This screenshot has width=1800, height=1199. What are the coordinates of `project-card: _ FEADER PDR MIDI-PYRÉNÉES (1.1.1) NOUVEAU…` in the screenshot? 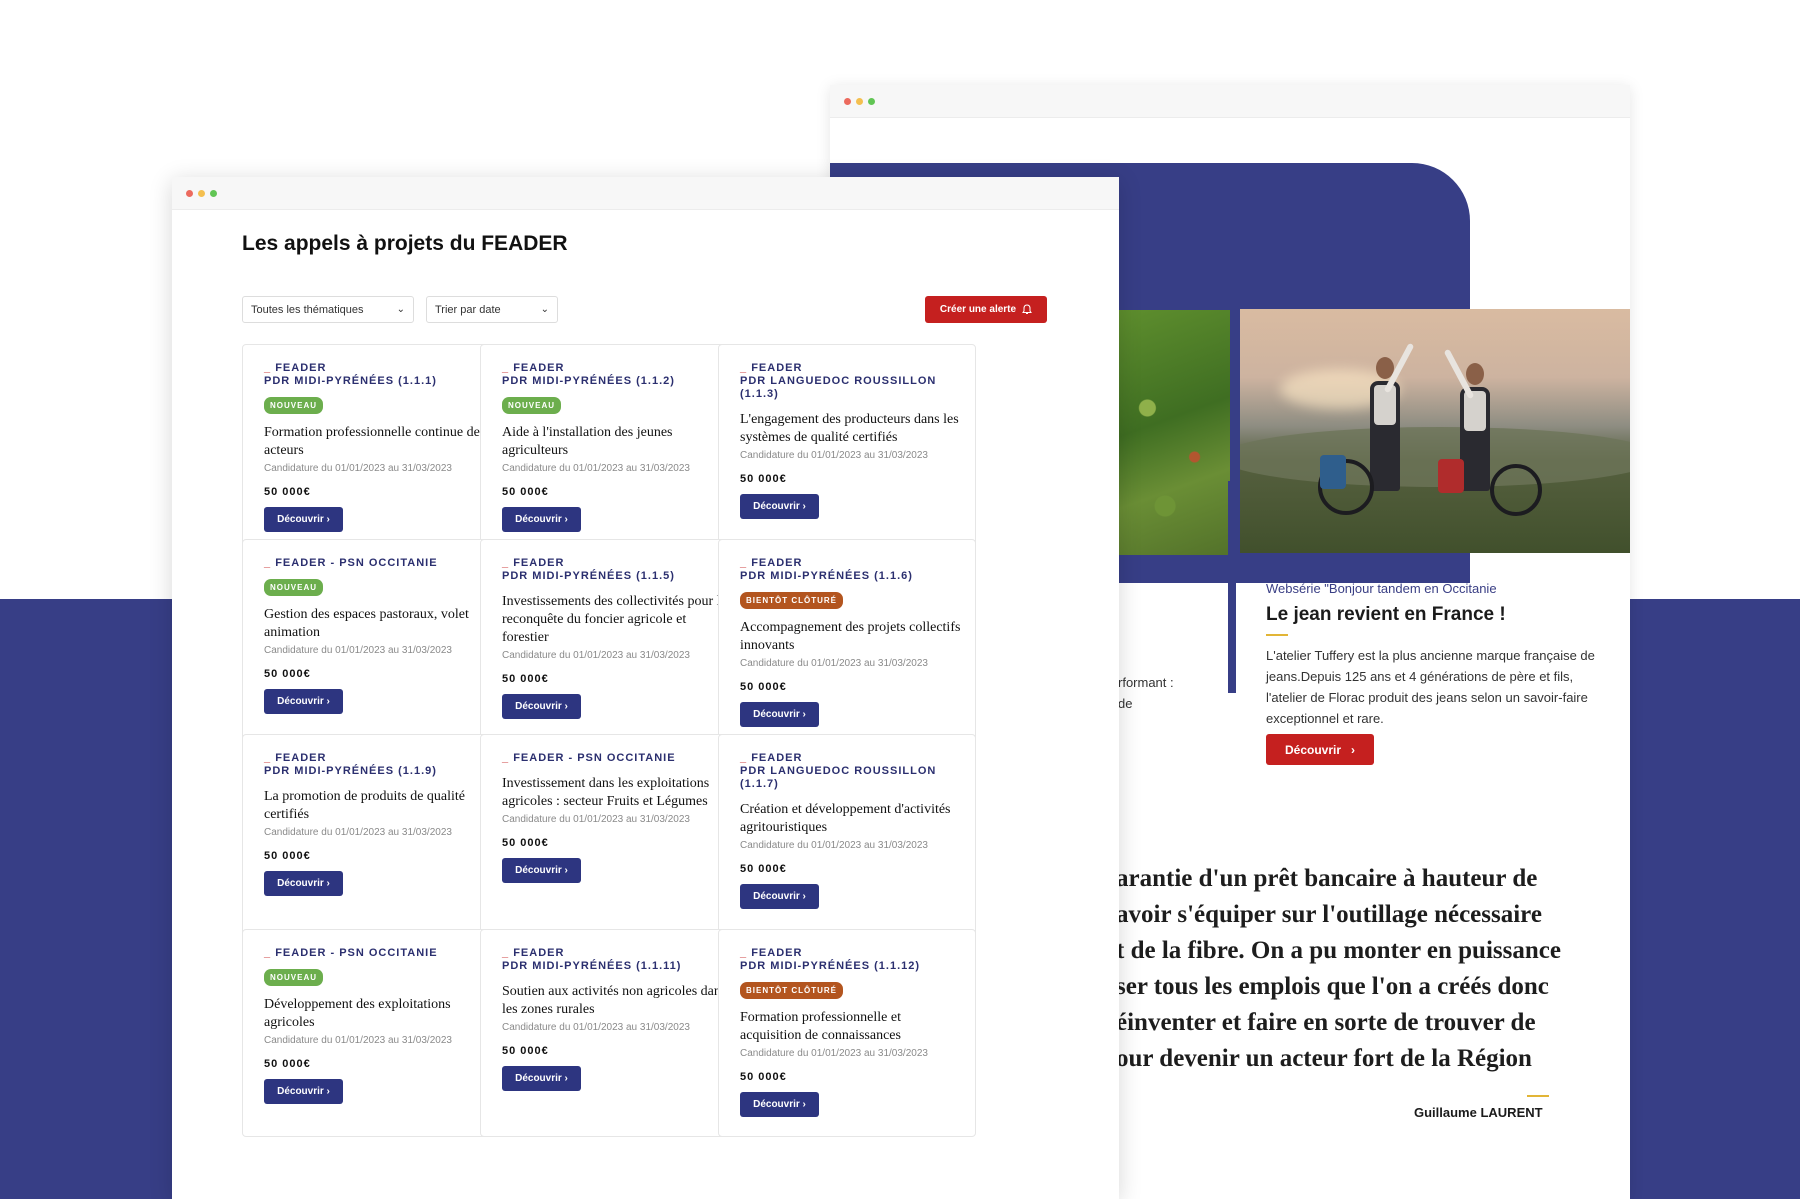 It's located at (371, 448).